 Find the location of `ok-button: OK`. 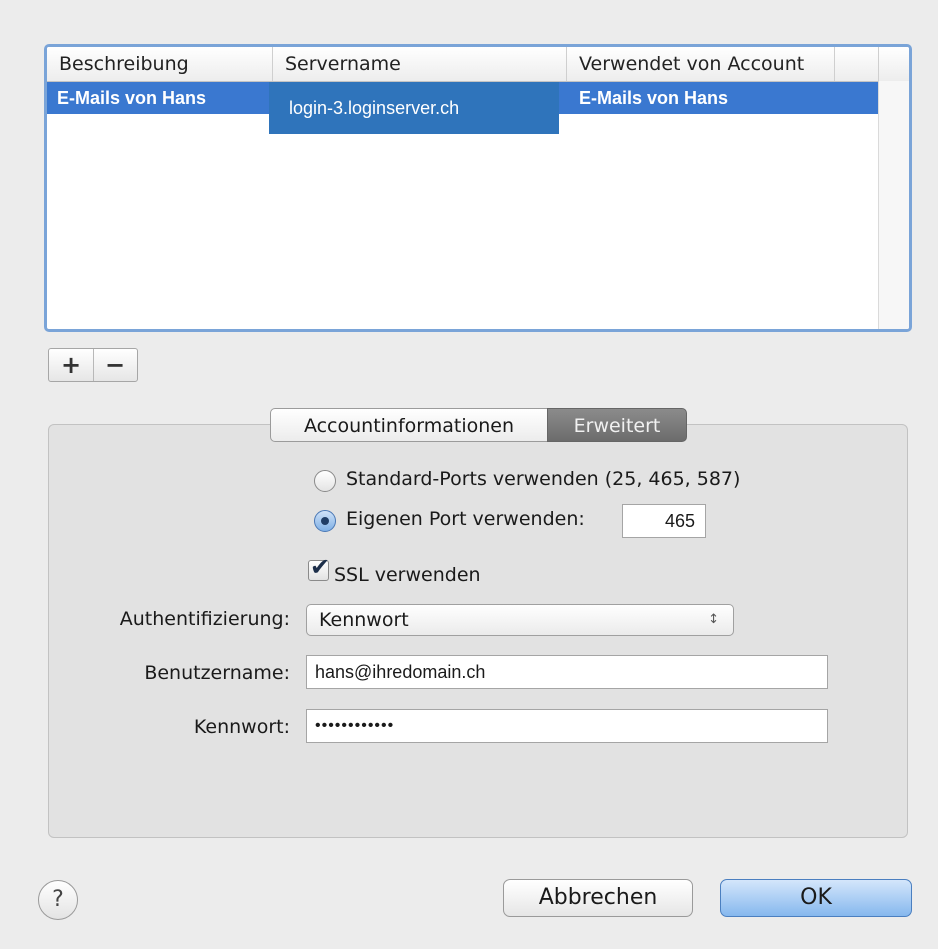

ok-button: OK is located at coordinates (816, 898).